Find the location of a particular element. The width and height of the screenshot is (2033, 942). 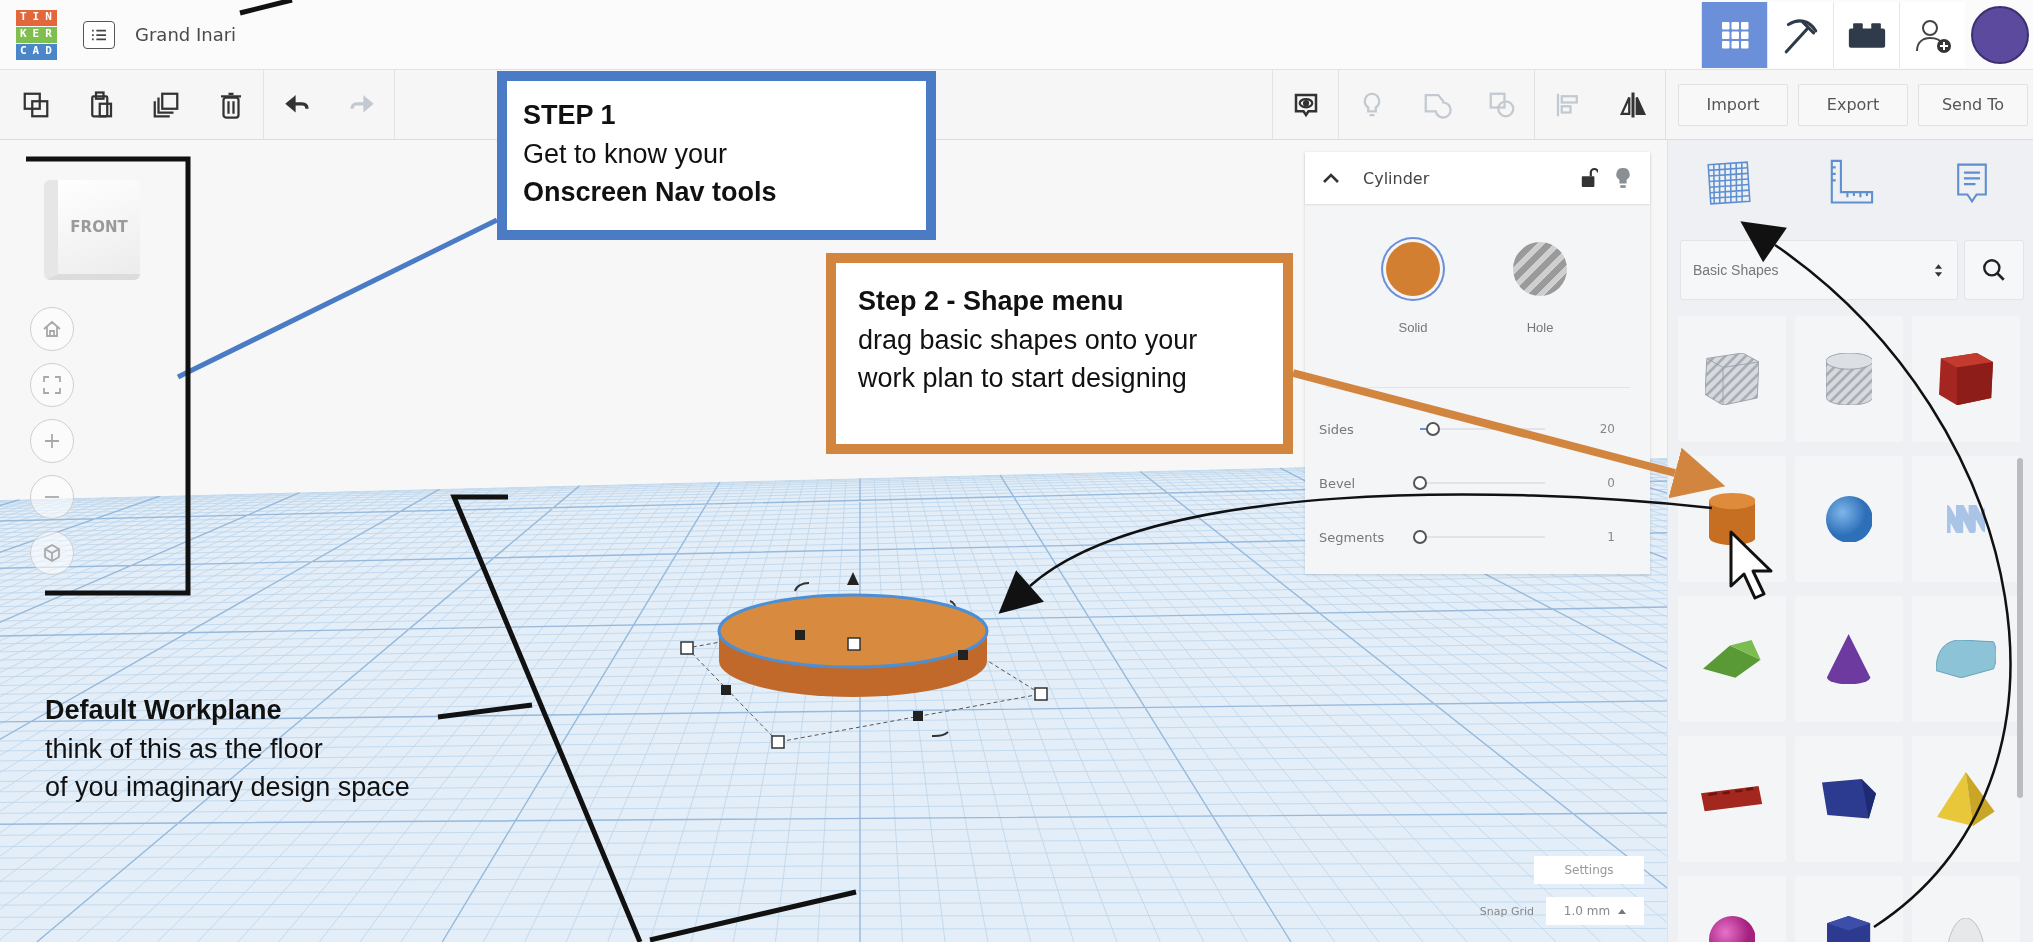

search-icon is located at coordinates (1994, 270).